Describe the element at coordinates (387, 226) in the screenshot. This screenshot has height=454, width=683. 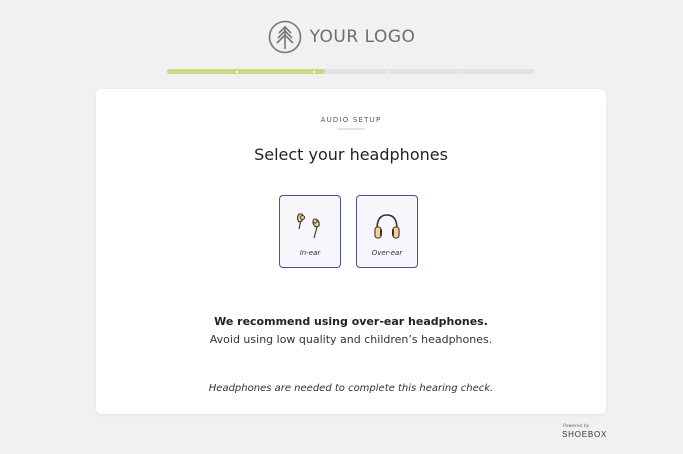
I see `over-ear-headphones-icon` at that location.